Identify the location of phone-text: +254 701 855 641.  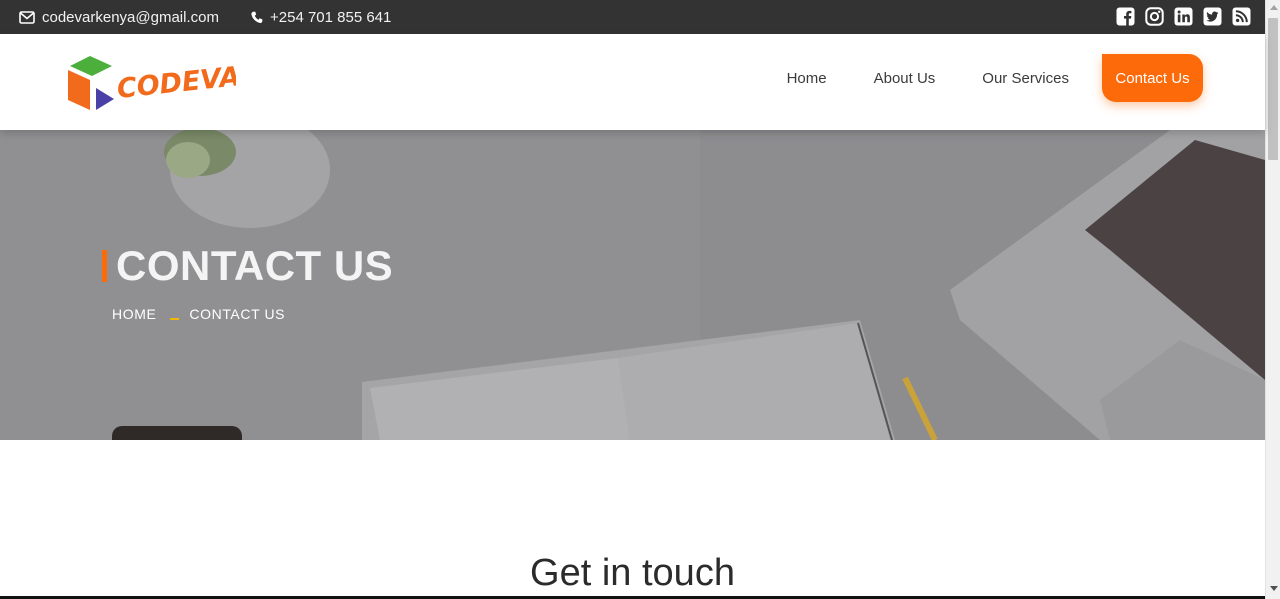
(331, 17).